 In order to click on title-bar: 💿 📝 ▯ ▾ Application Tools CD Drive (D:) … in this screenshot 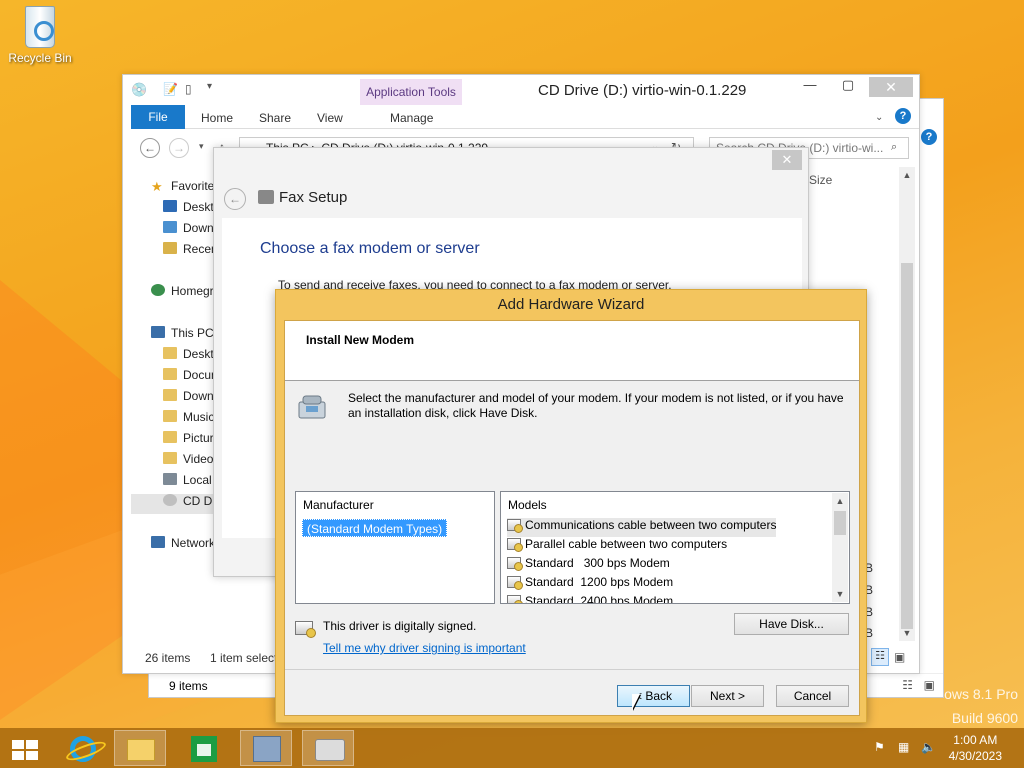, I will do `click(521, 90)`.